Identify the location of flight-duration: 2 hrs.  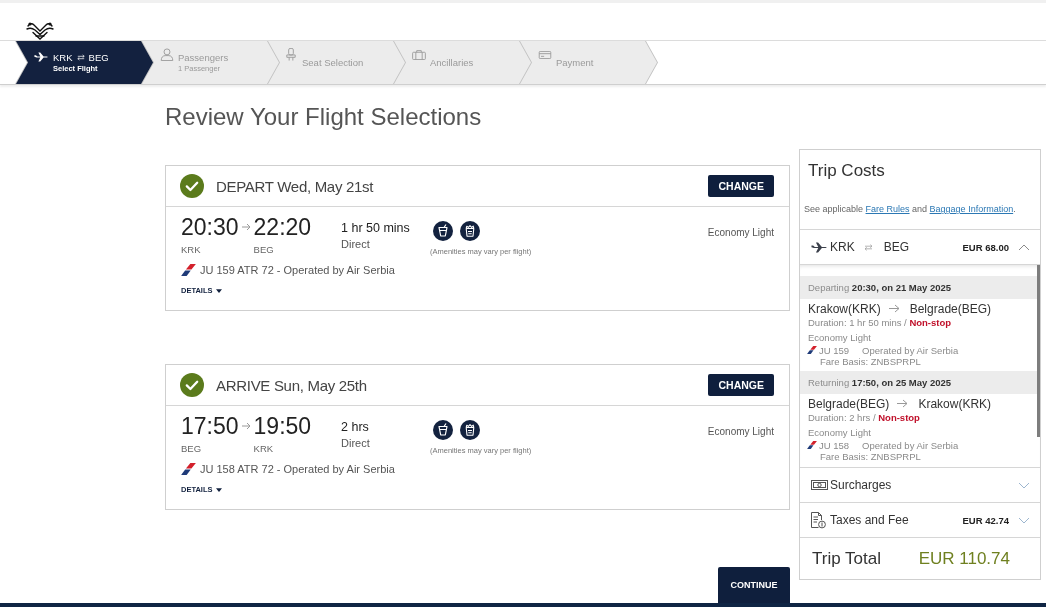
(355, 427).